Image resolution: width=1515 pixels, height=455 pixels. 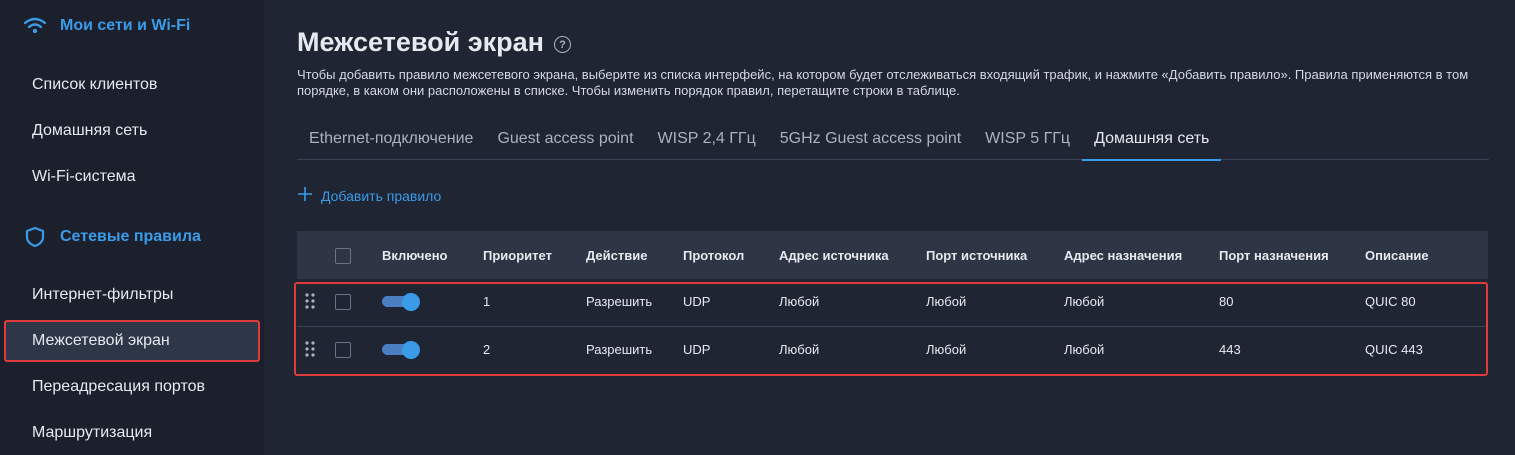 What do you see at coordinates (713, 255) in the screenshot?
I see `header-protocol: Протокол` at bounding box center [713, 255].